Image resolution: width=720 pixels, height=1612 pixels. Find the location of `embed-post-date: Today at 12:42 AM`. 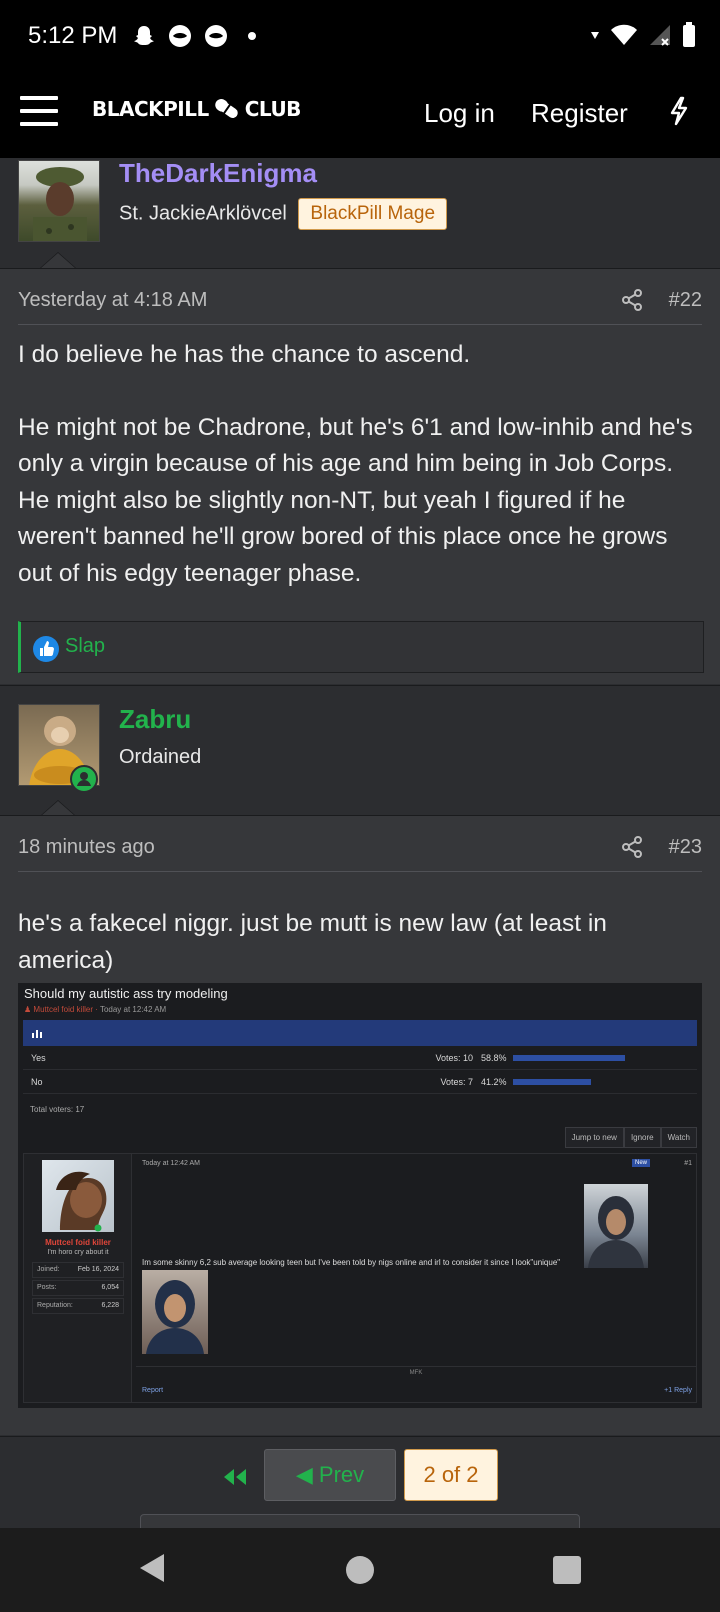

embed-post-date: Today at 12:42 AM is located at coordinates (171, 1163).